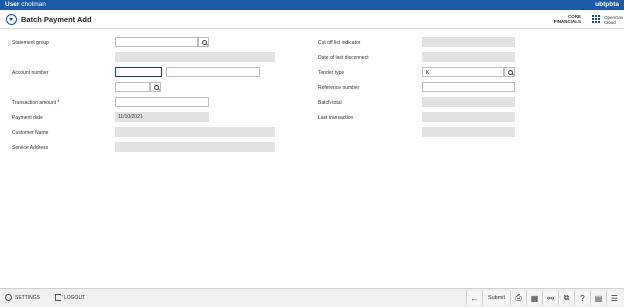 The width and height of the screenshot is (624, 307). I want to click on core-label-line2: FINANCIALS, so click(567, 21).